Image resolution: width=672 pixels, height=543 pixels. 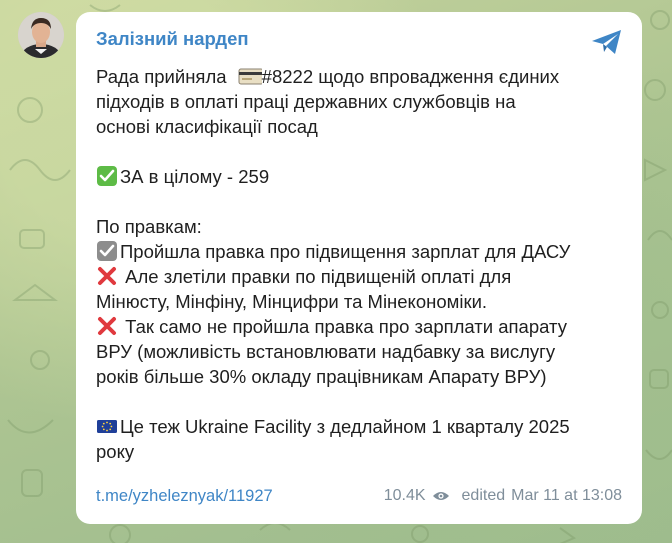 What do you see at coordinates (161, 76) in the screenshot?
I see `message-intro: Рада прийняла` at bounding box center [161, 76].